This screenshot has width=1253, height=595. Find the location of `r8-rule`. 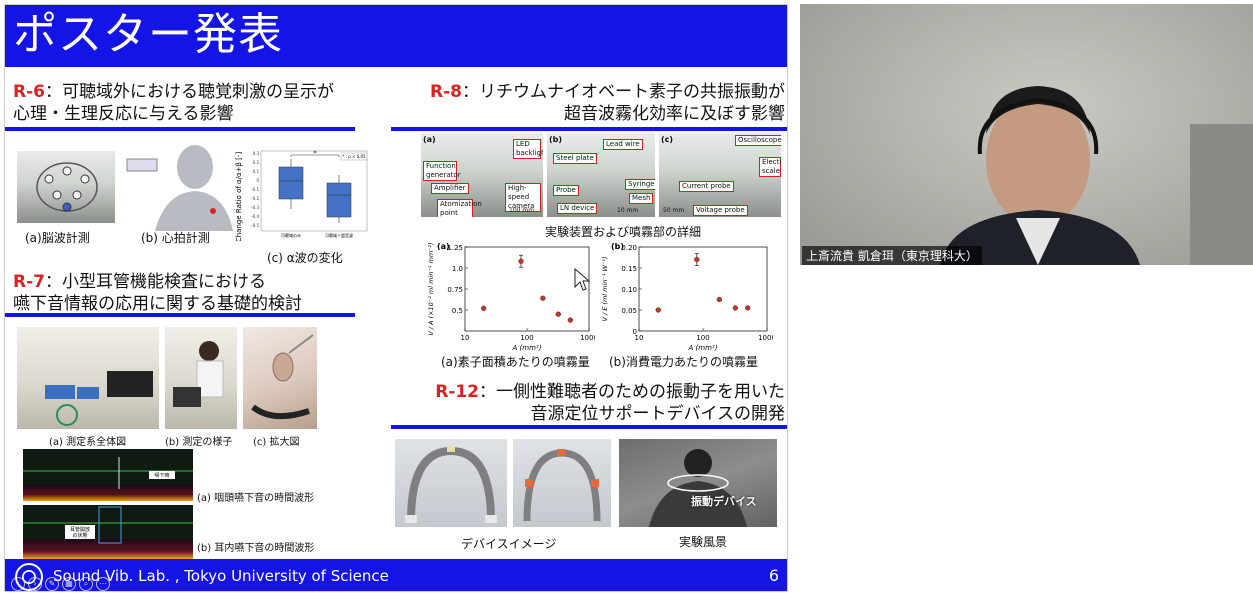

r8-rule is located at coordinates (589, 129).